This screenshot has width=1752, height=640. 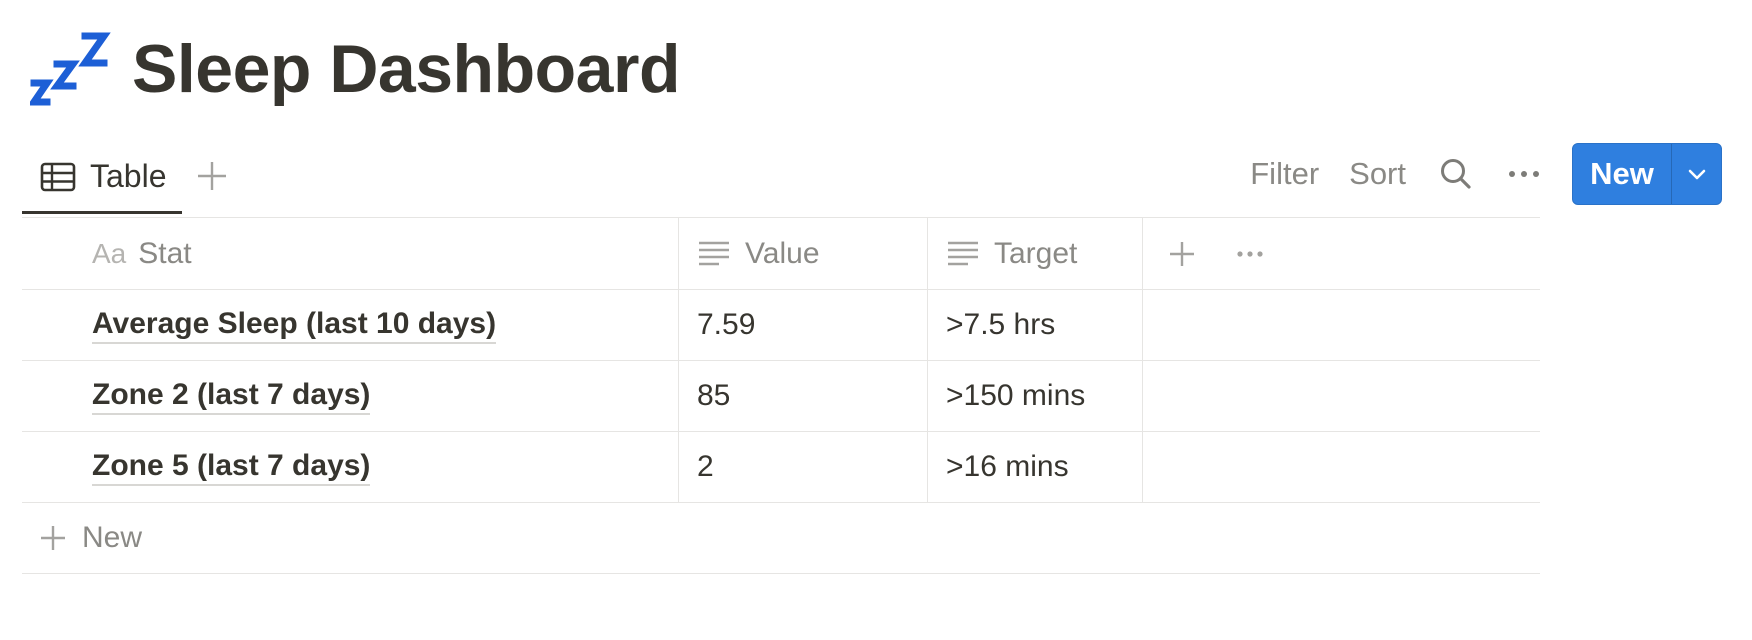 What do you see at coordinates (1284, 174) in the screenshot?
I see `filter-button: Filter` at bounding box center [1284, 174].